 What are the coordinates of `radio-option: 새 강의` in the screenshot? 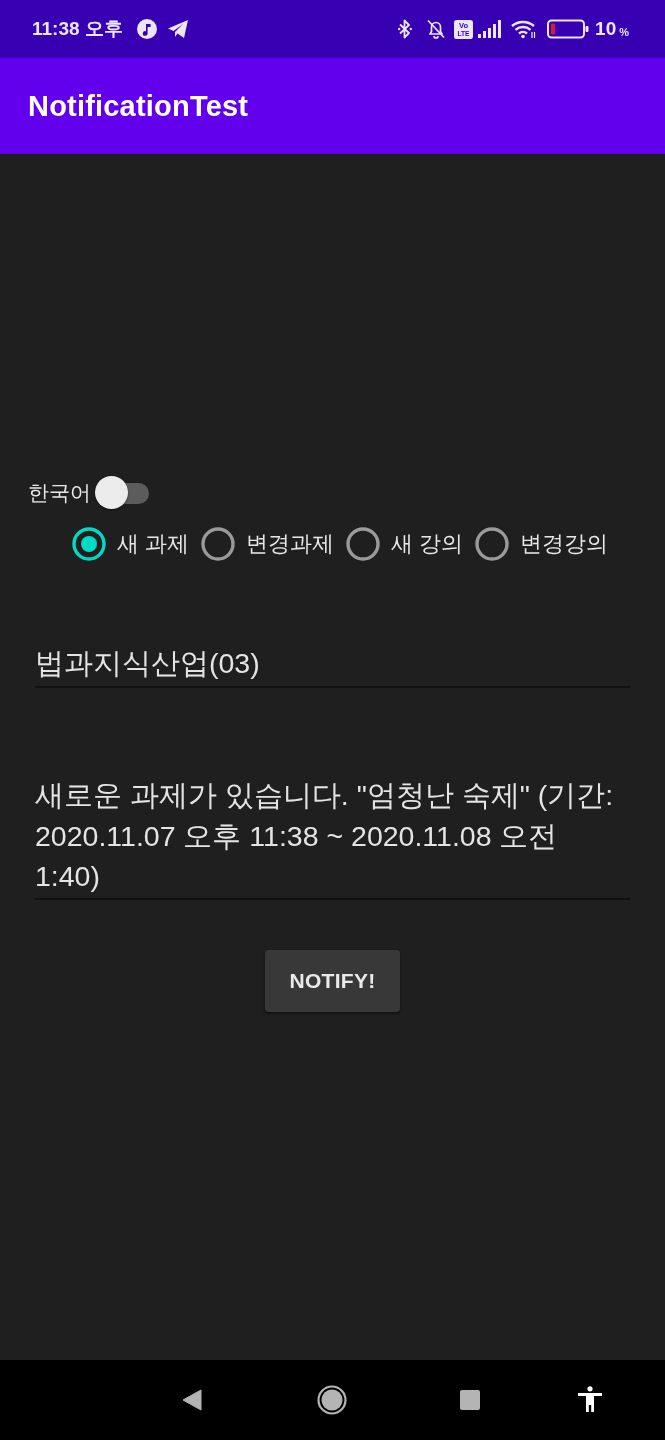 It's located at (405, 544).